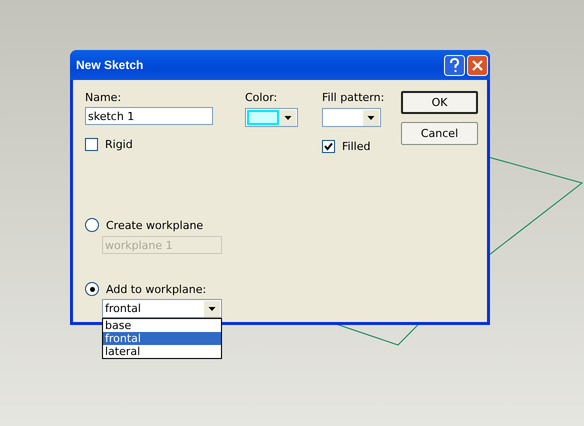 This screenshot has width=584, height=426. Describe the element at coordinates (162, 308) in the screenshot. I see `workplane-dropdown: frontal` at that location.